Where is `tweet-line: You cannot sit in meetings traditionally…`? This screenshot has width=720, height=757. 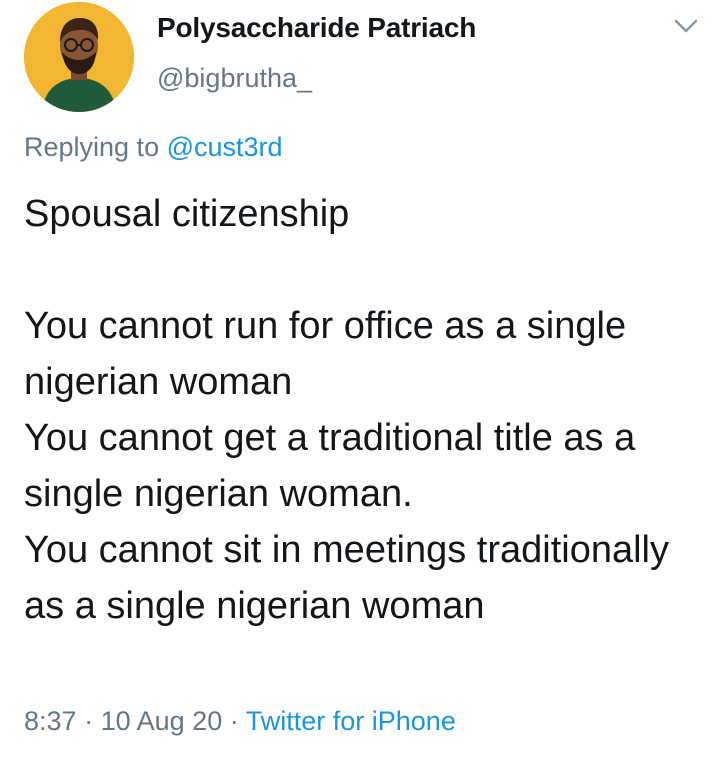 tweet-line: You cannot sit in meetings traditionally… is located at coordinates (346, 578).